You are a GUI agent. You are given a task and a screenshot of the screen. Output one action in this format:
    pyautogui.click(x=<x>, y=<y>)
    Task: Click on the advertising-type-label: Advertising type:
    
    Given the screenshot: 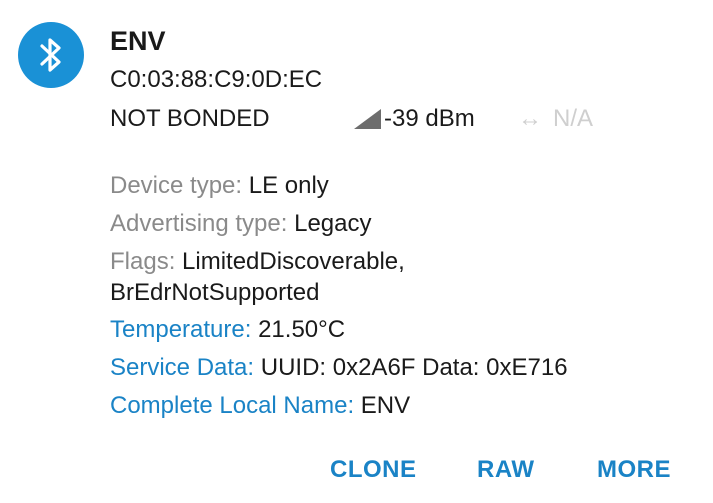 What is the action you would take?
    pyautogui.click(x=202, y=223)
    